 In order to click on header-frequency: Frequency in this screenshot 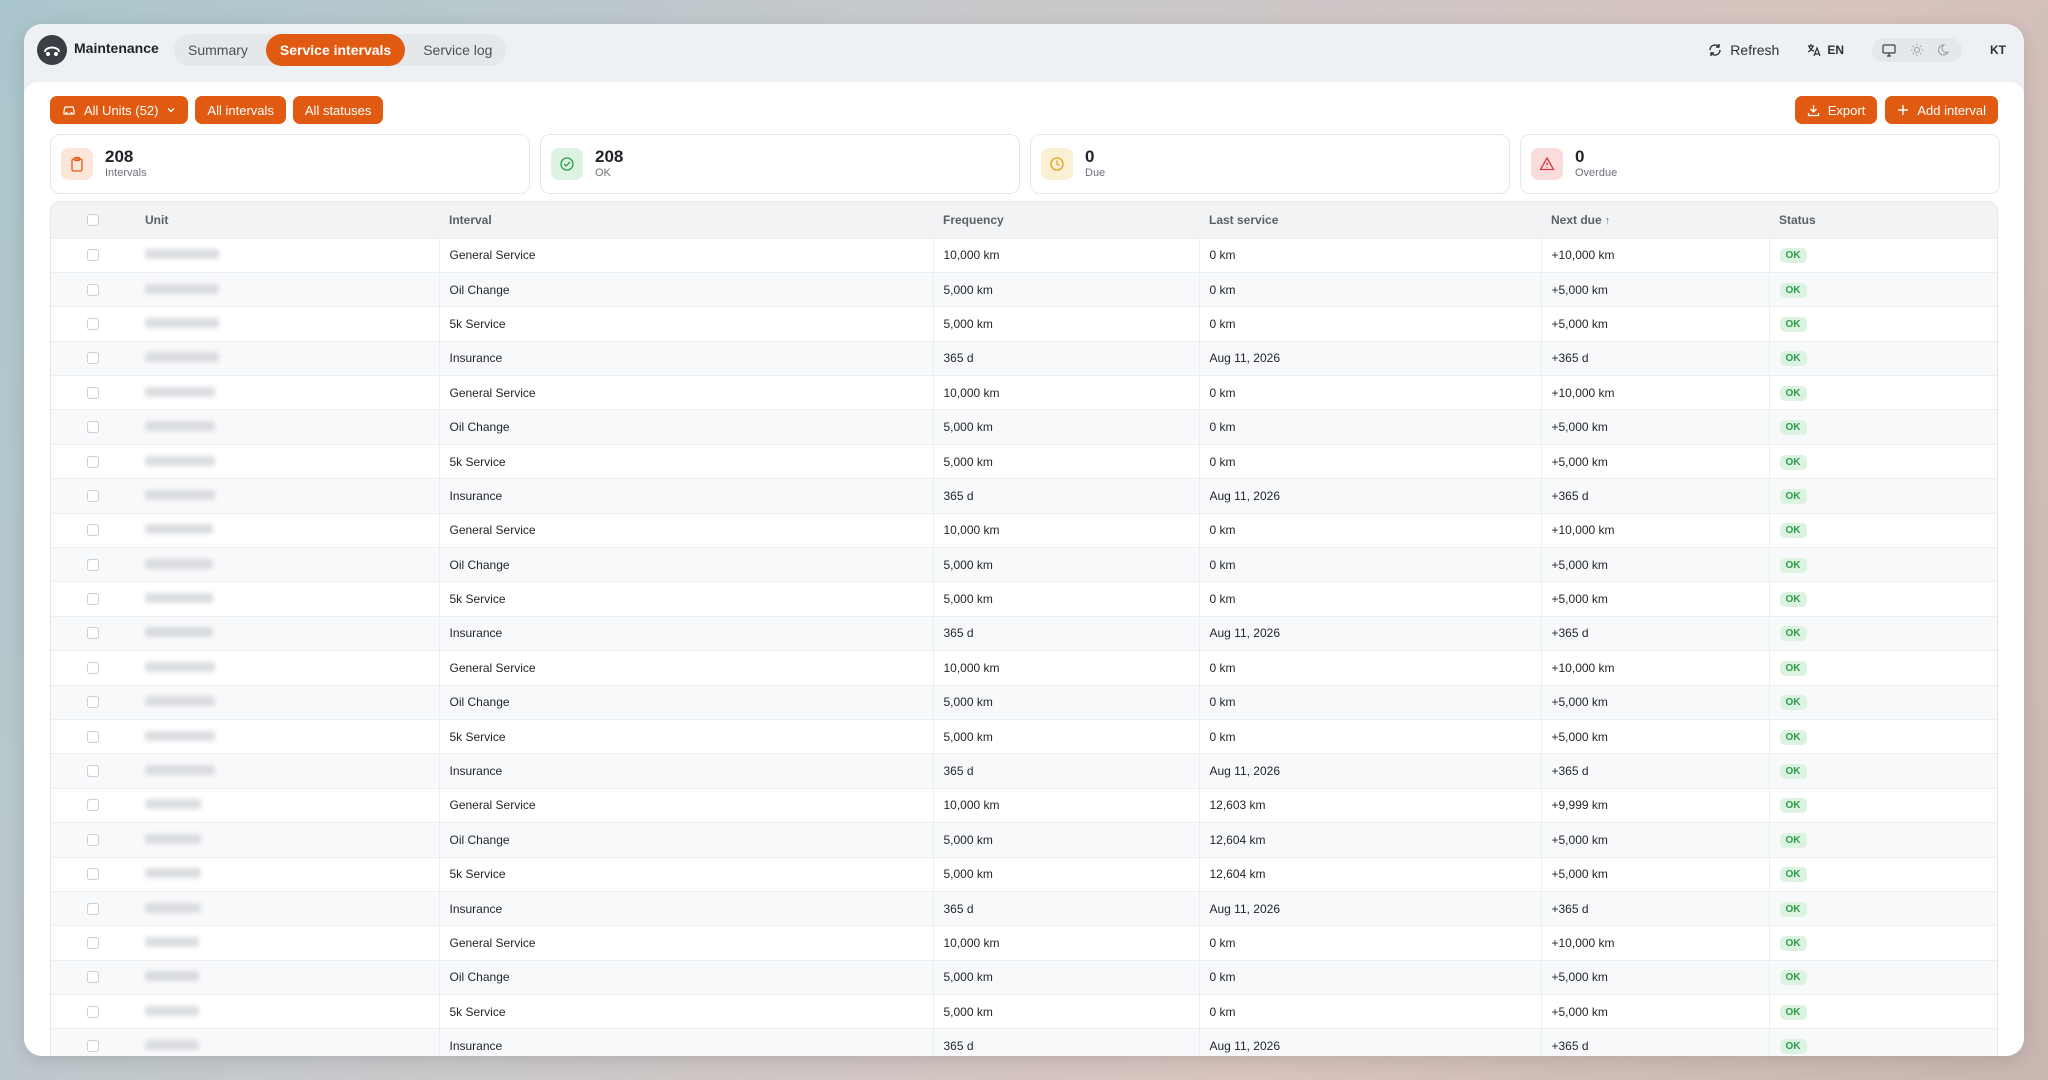, I will do `click(1066, 220)`.